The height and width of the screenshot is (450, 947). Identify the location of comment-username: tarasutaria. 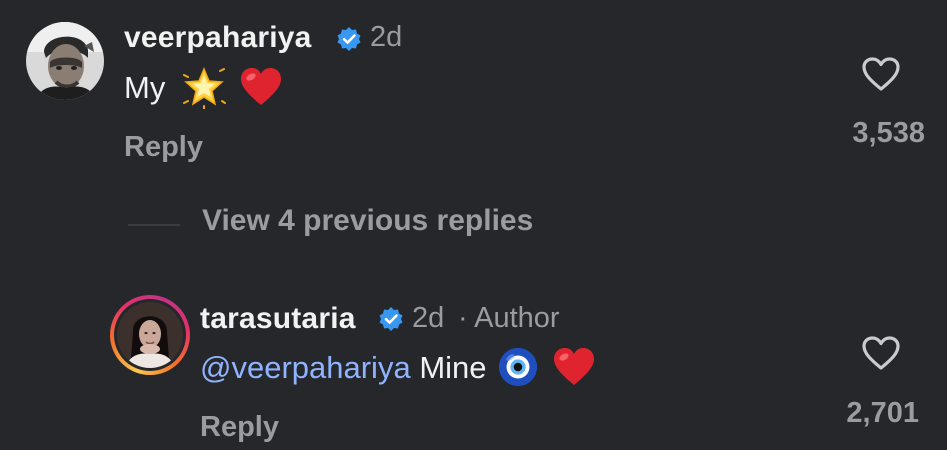
(278, 319).